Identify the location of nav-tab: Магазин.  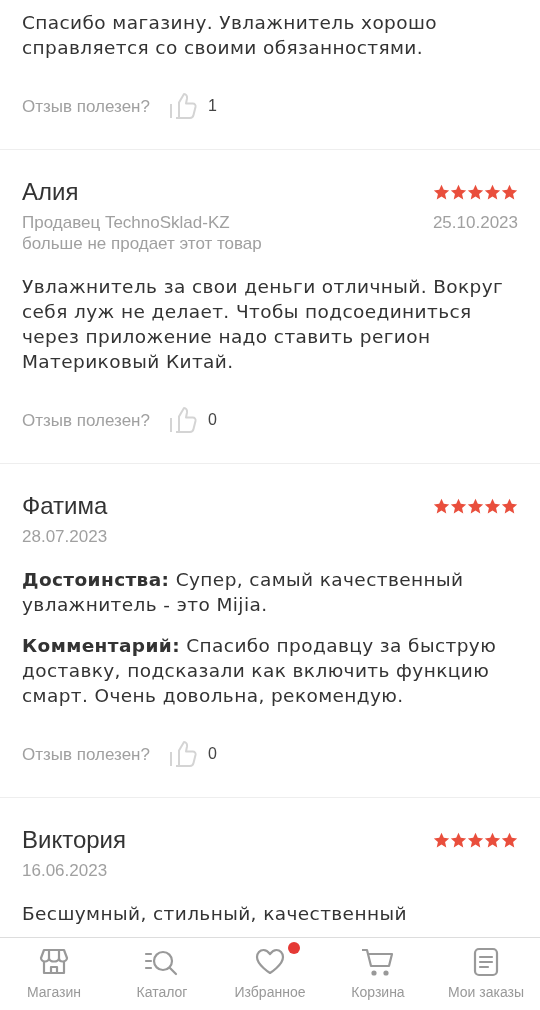
(54, 974).